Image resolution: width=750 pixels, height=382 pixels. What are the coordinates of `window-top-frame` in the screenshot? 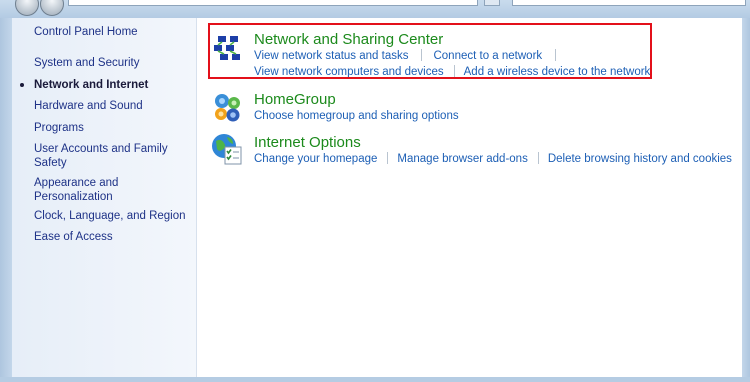 It's located at (375, 9).